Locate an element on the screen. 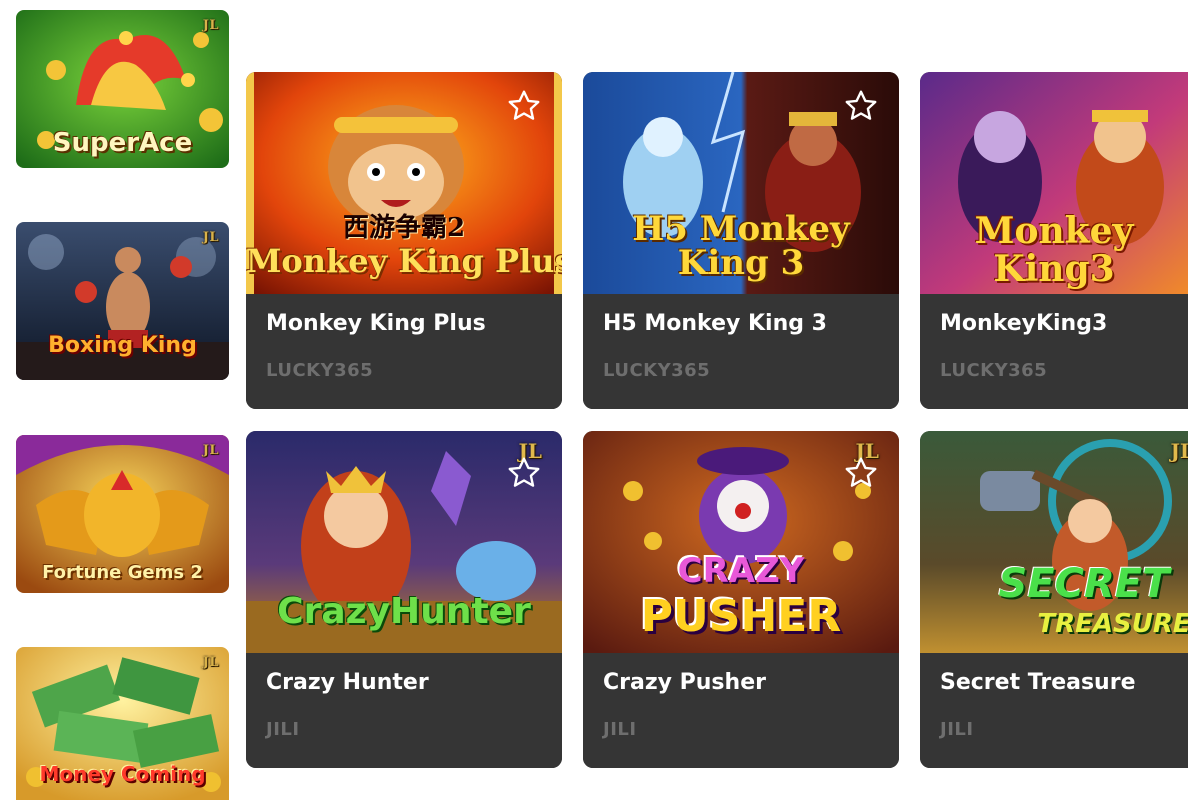 The image size is (1200, 800). game-info: MonkeyKing3 LUCKY365 is located at coordinates (1054, 351).